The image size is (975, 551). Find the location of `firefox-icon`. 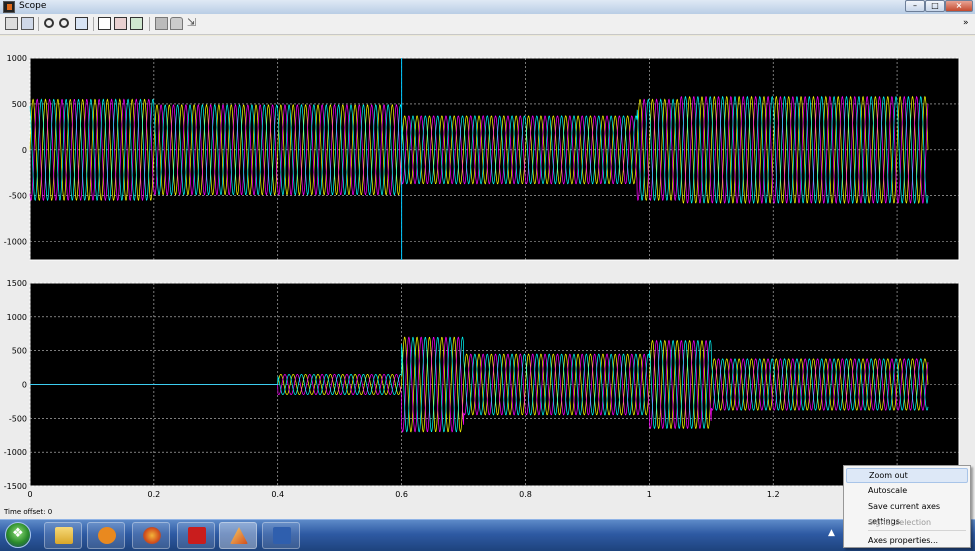

firefox-icon is located at coordinates (152, 535).